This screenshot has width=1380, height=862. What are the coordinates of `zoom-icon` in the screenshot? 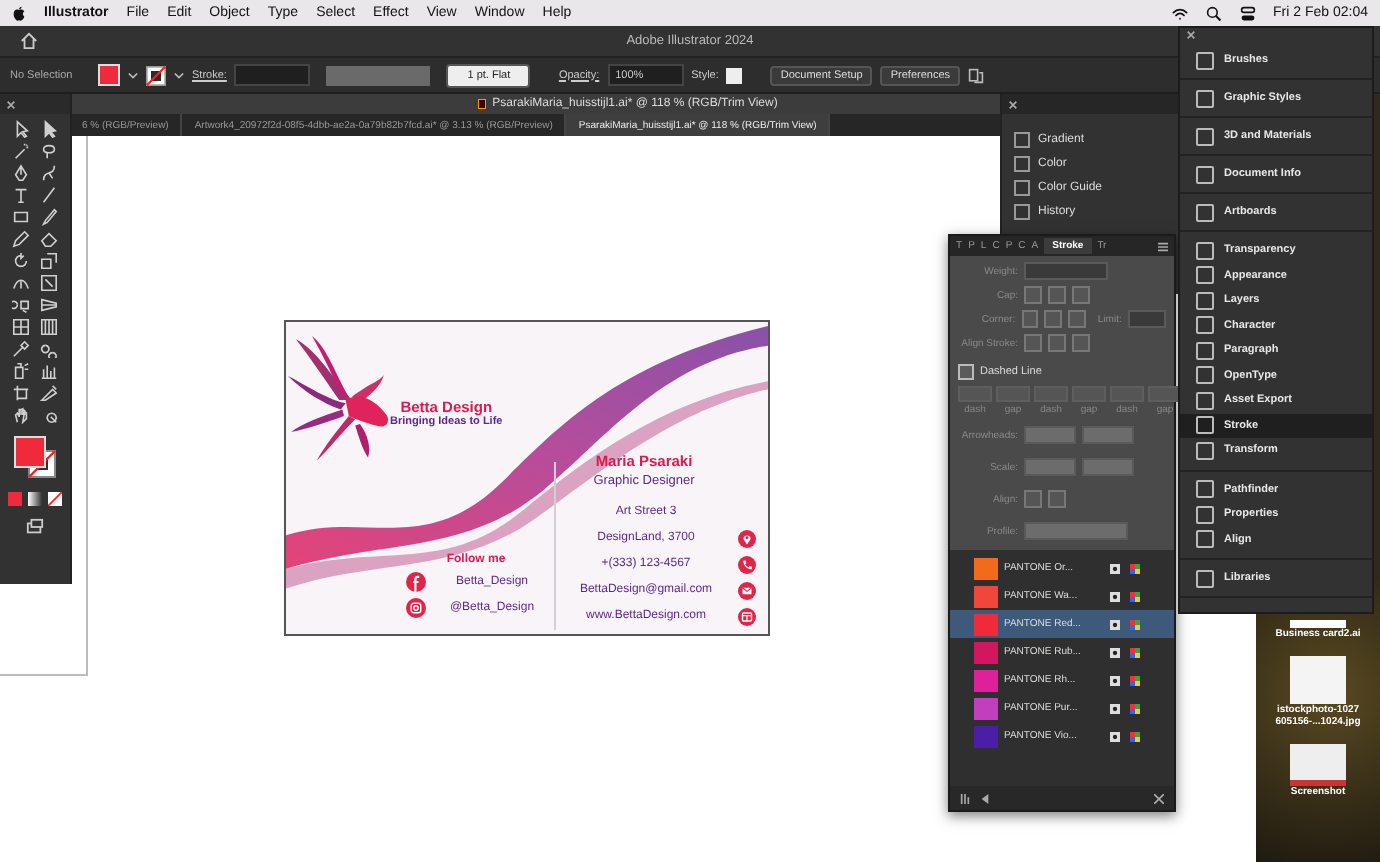 It's located at (49, 415).